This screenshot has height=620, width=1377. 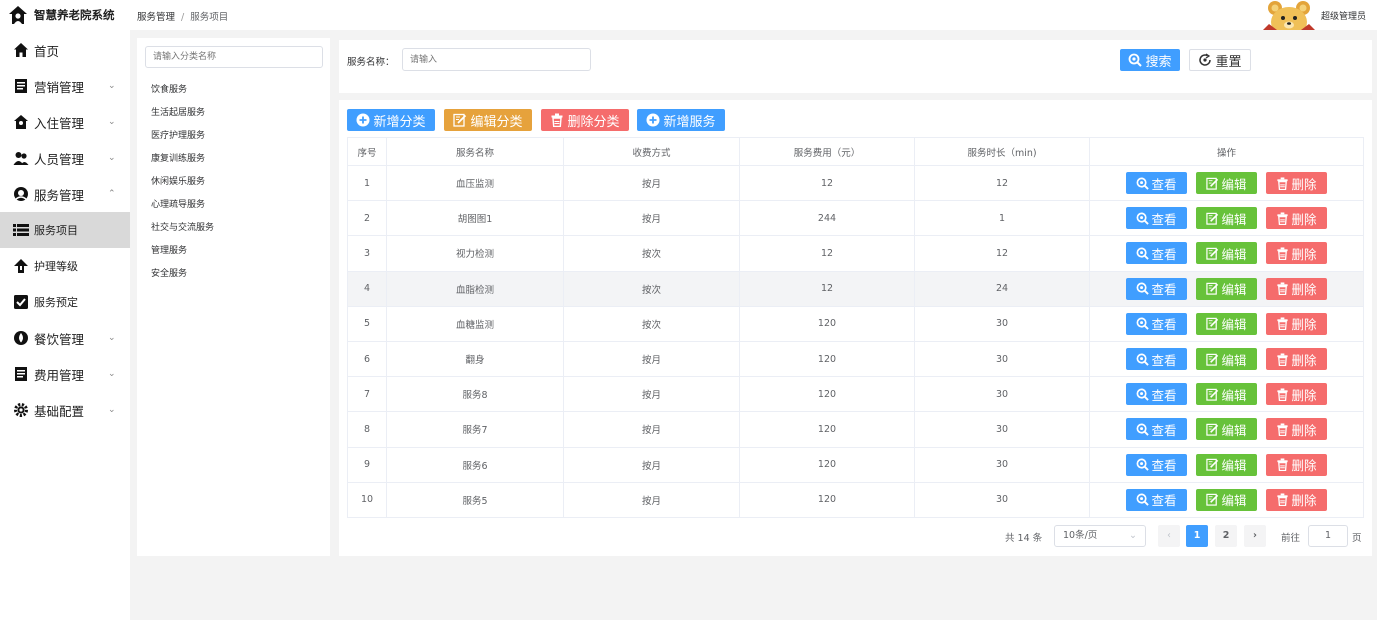 What do you see at coordinates (169, 88) in the screenshot?
I see `category-item: 饮食服务` at bounding box center [169, 88].